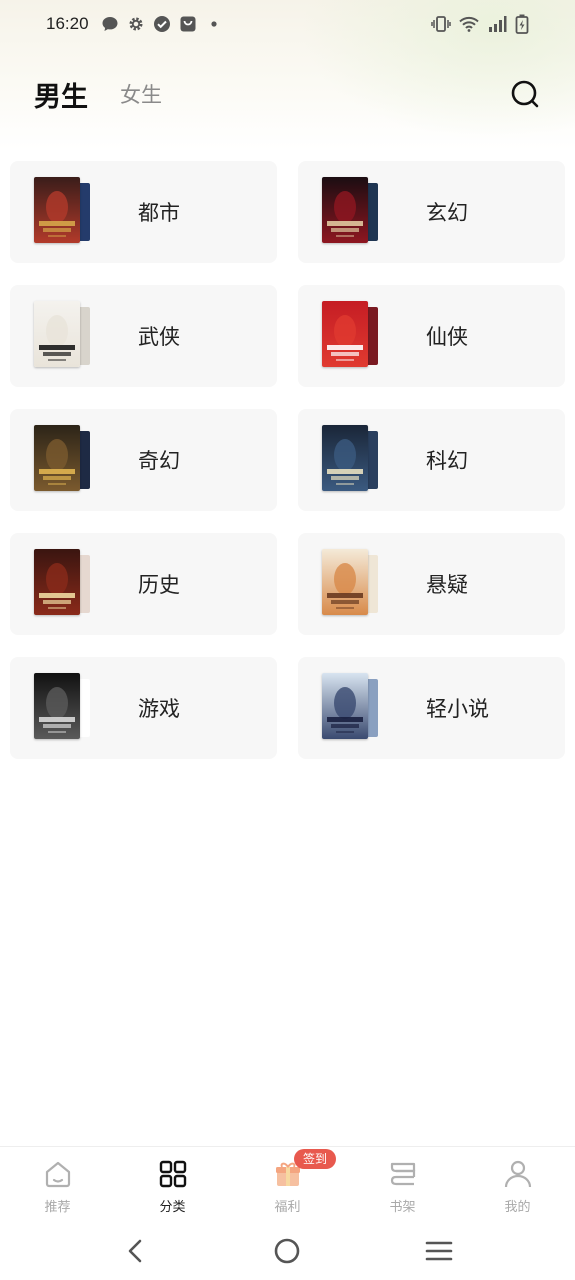 Image resolution: width=575 pixels, height=1280 pixels. I want to click on user-icon, so click(517, 1174).